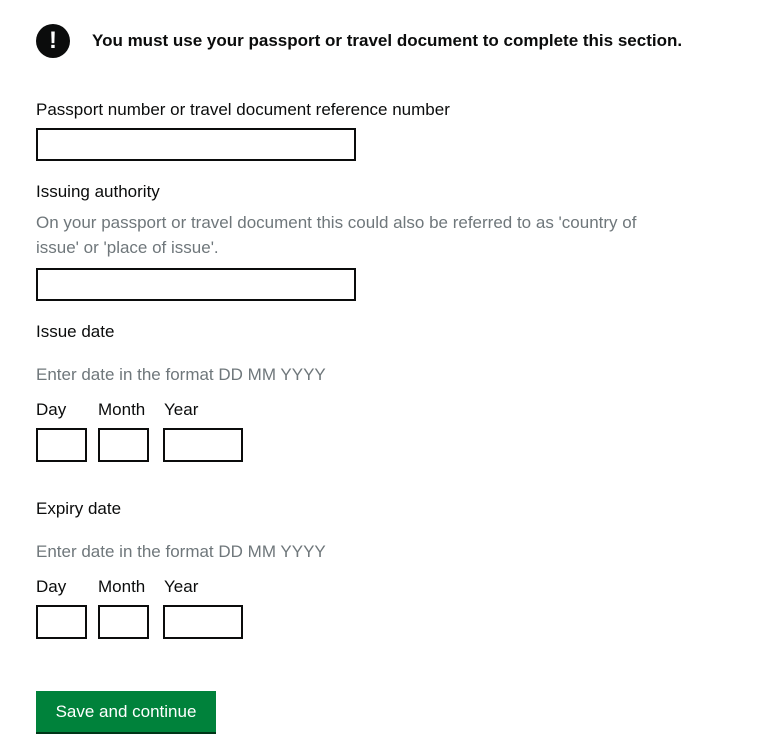 This screenshot has width=765, height=752. I want to click on issuing-authority-input, so click(196, 284).